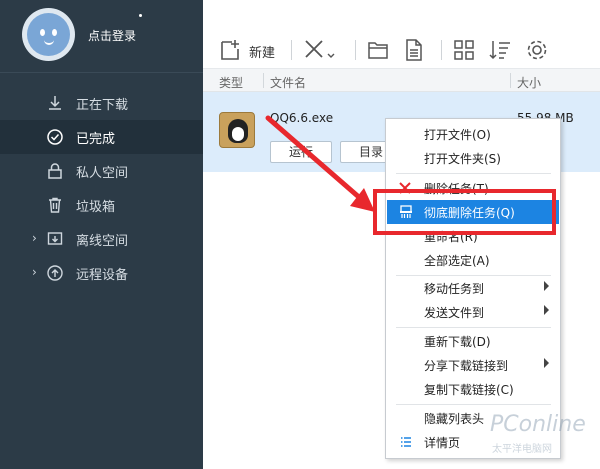 This screenshot has height=469, width=600. Describe the element at coordinates (101, 72) in the screenshot. I see `sidebar-divider` at that location.